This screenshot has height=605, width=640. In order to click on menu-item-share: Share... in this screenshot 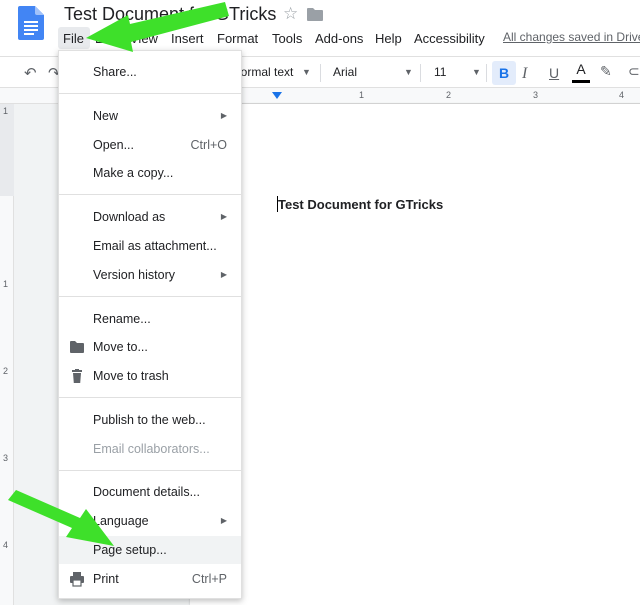, I will do `click(150, 72)`.